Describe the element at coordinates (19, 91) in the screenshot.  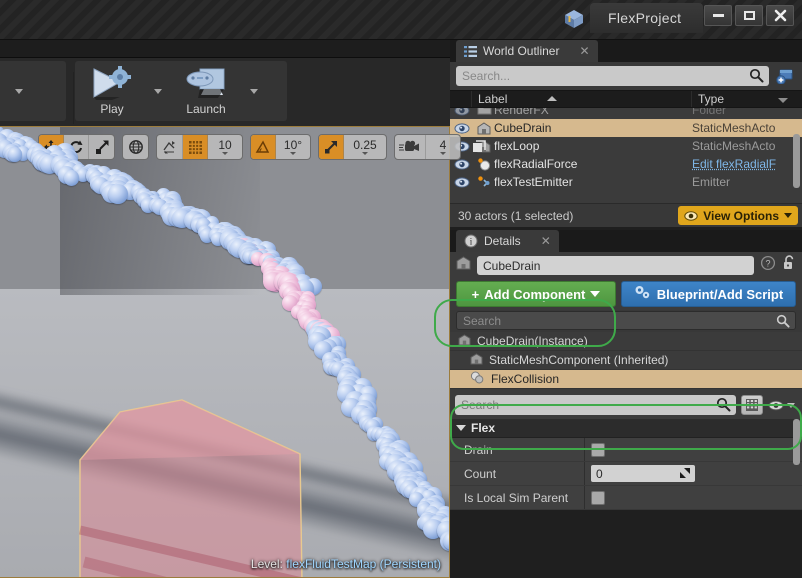
I see `build-dropdown` at that location.